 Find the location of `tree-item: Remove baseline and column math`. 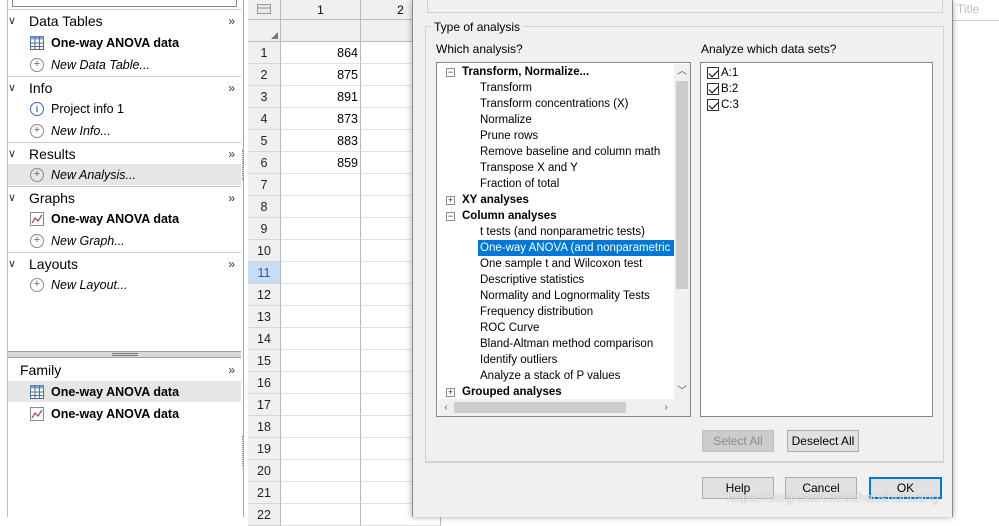

tree-item: Remove baseline and column math is located at coordinates (570, 152).